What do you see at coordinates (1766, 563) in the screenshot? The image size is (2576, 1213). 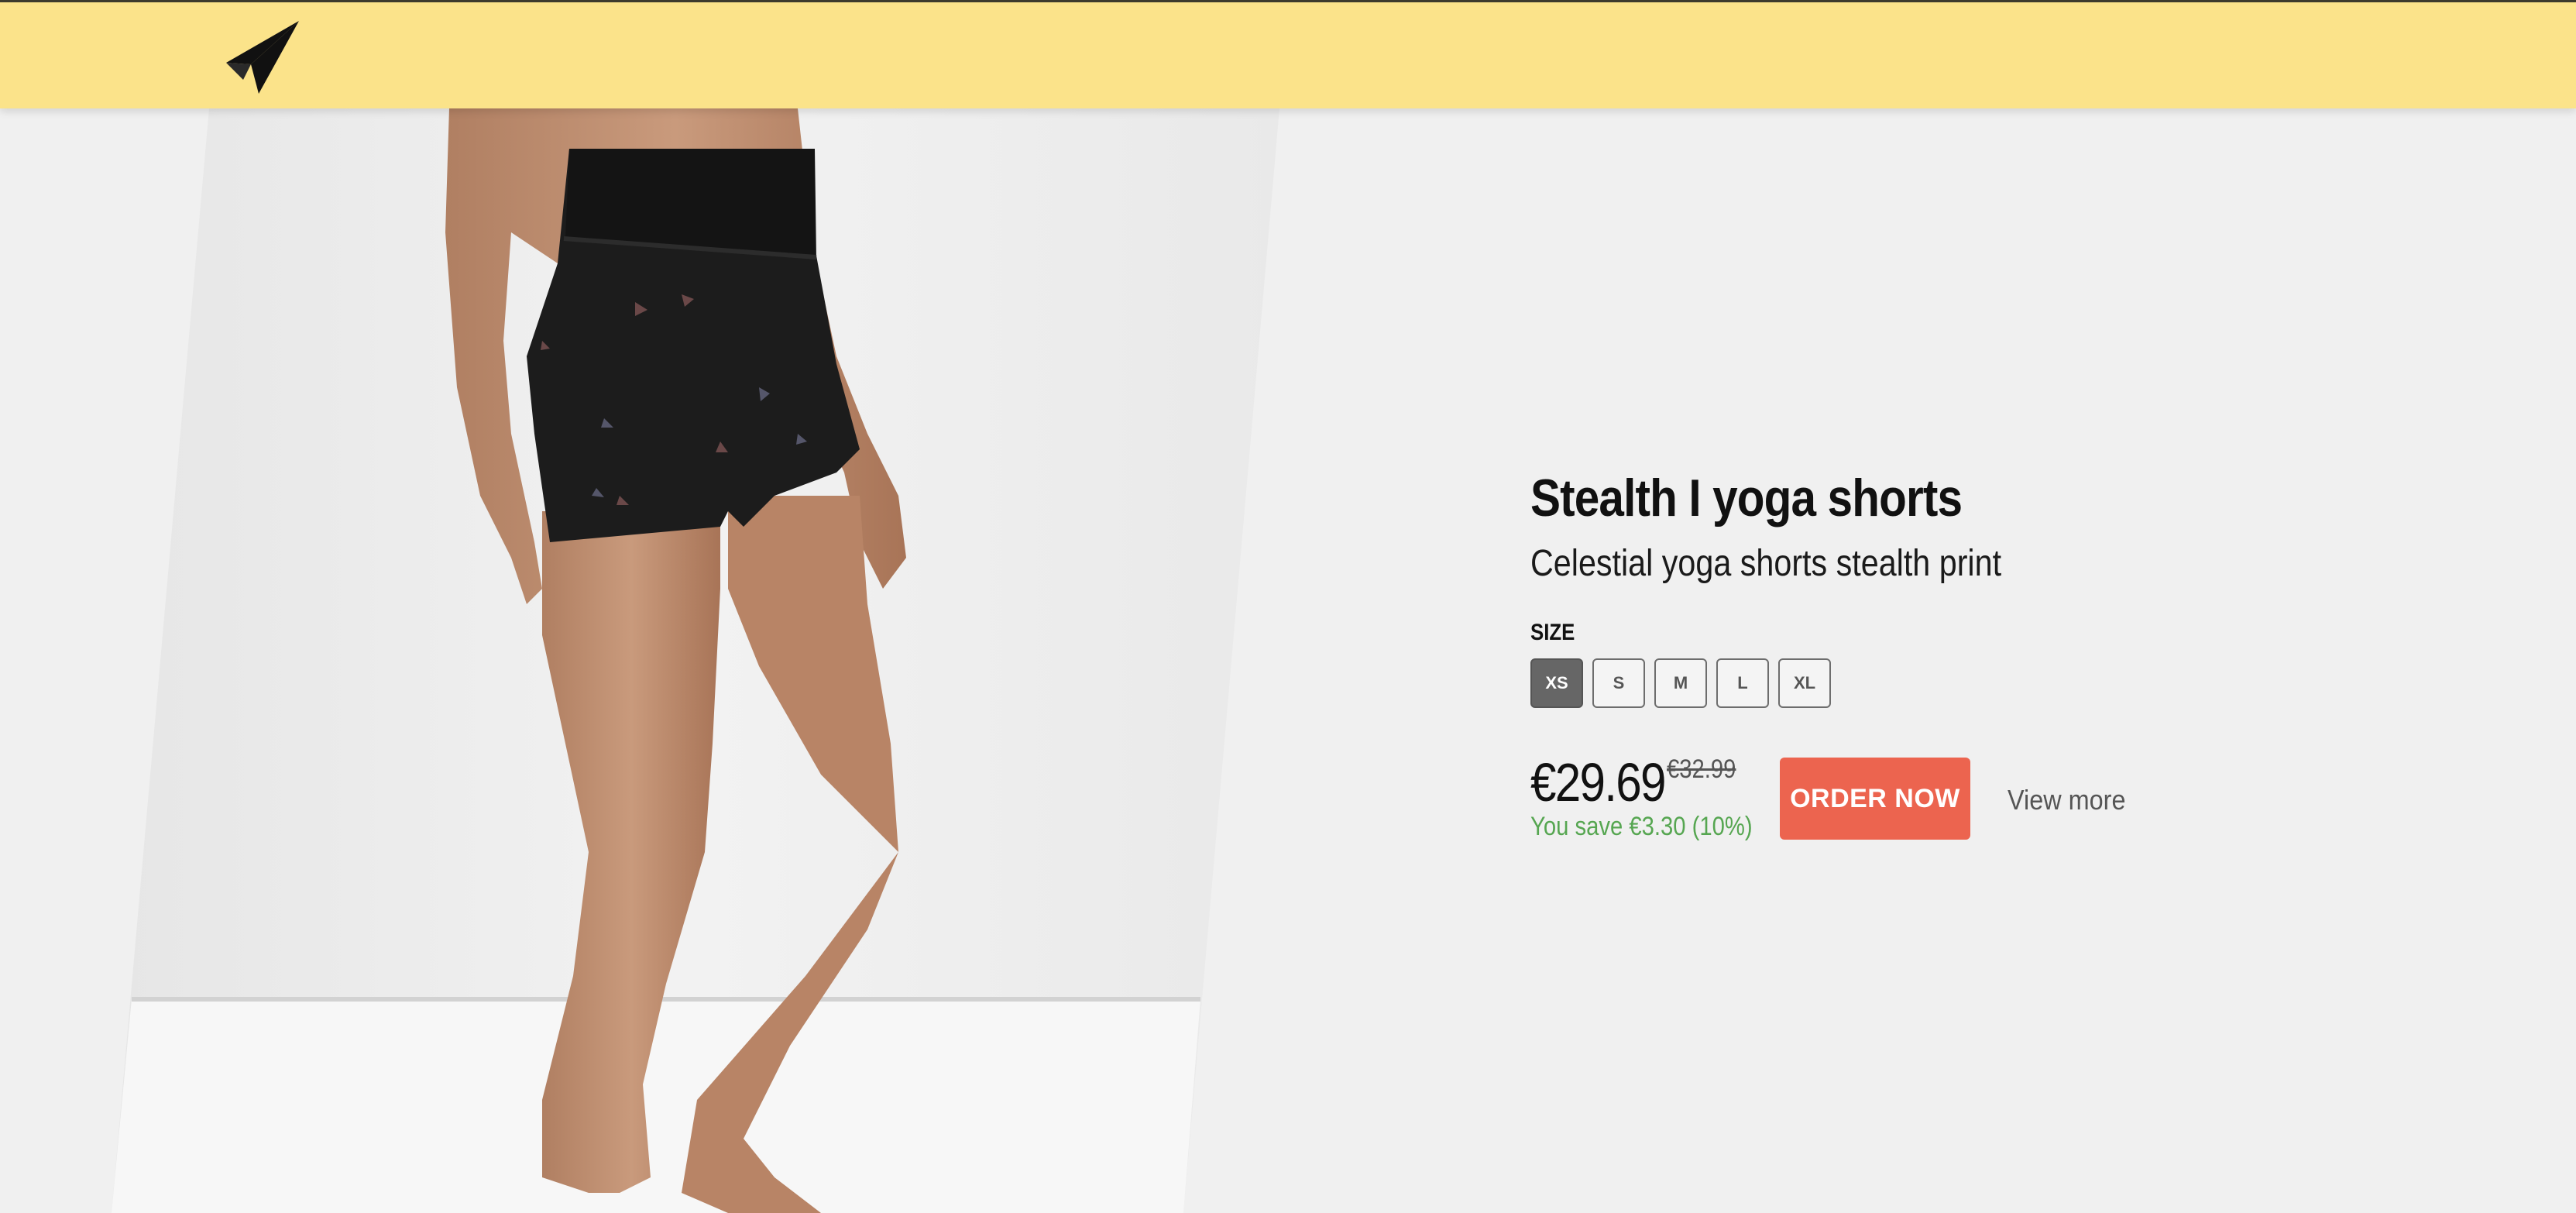 I see `product-subtitle: Celestial yoga shorts stealth print` at bounding box center [1766, 563].